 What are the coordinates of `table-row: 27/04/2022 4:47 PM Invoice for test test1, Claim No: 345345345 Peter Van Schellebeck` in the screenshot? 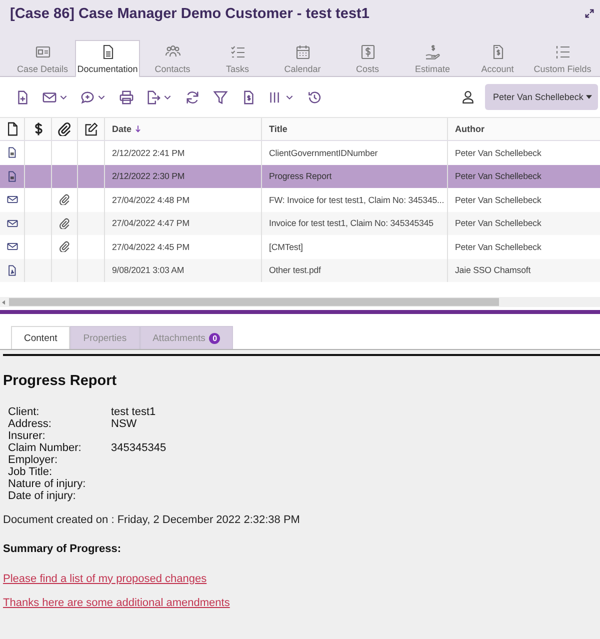 It's located at (300, 223).